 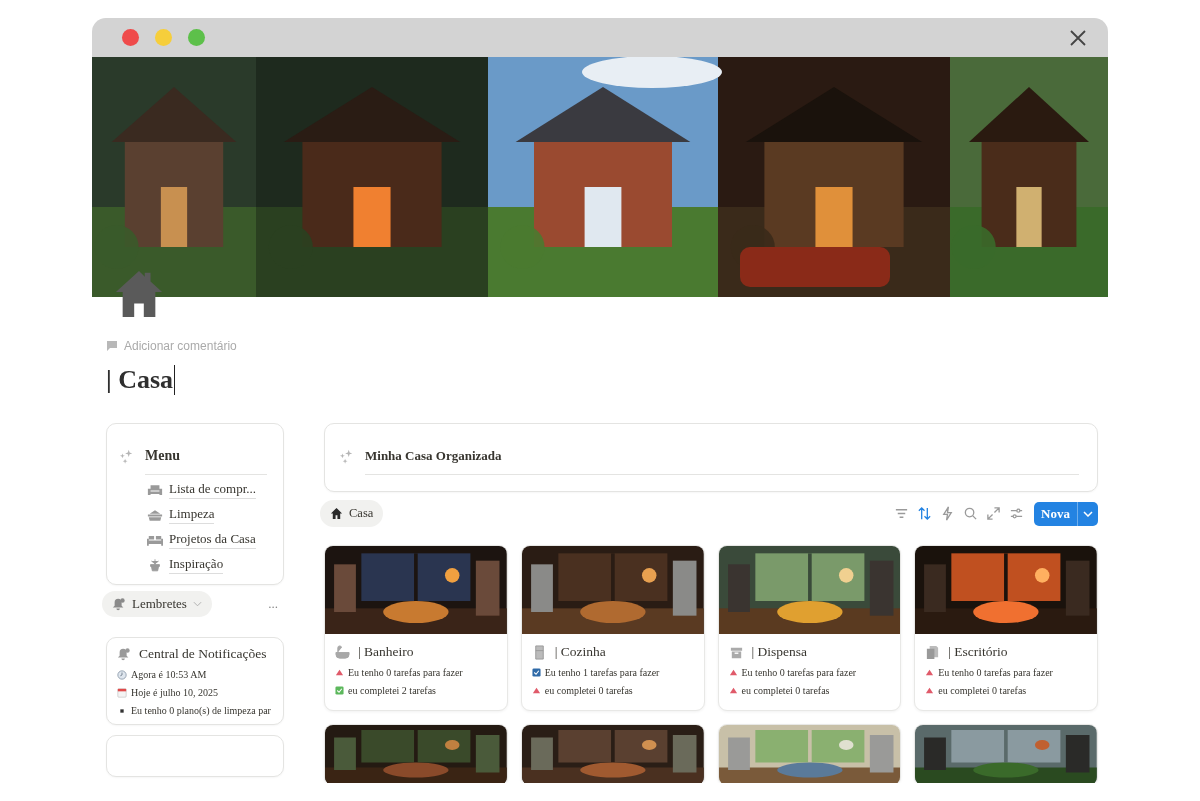 What do you see at coordinates (212, 540) in the screenshot?
I see `menu-link: Projetos da Casa` at bounding box center [212, 540].